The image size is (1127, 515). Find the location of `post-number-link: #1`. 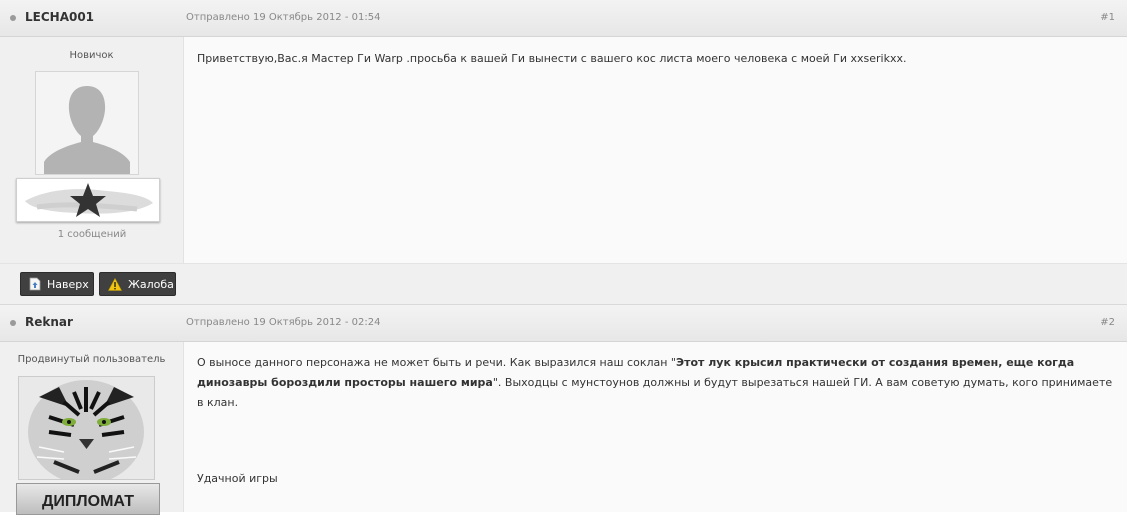

post-number-link: #1 is located at coordinates (1107, 17).